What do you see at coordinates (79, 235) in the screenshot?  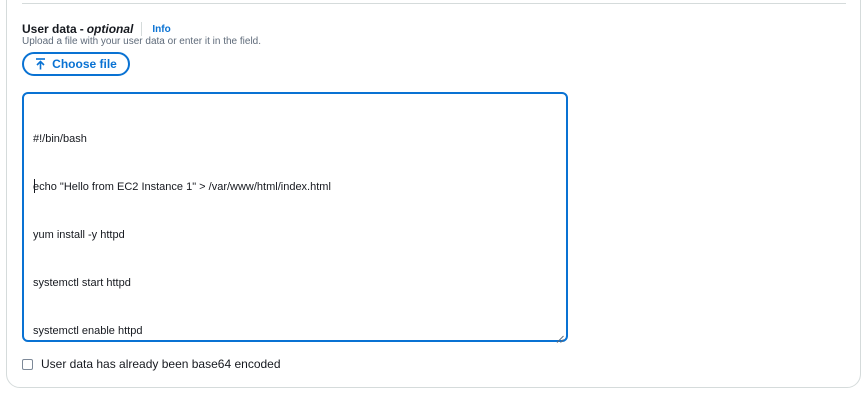 I see `code-line: yum install -y httpd` at bounding box center [79, 235].